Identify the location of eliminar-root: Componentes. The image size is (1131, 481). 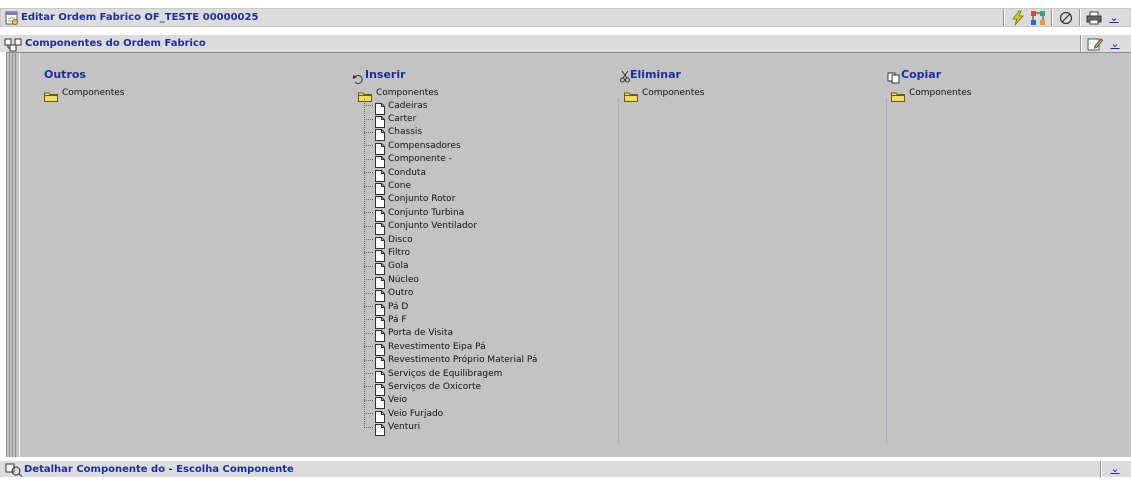
(664, 94).